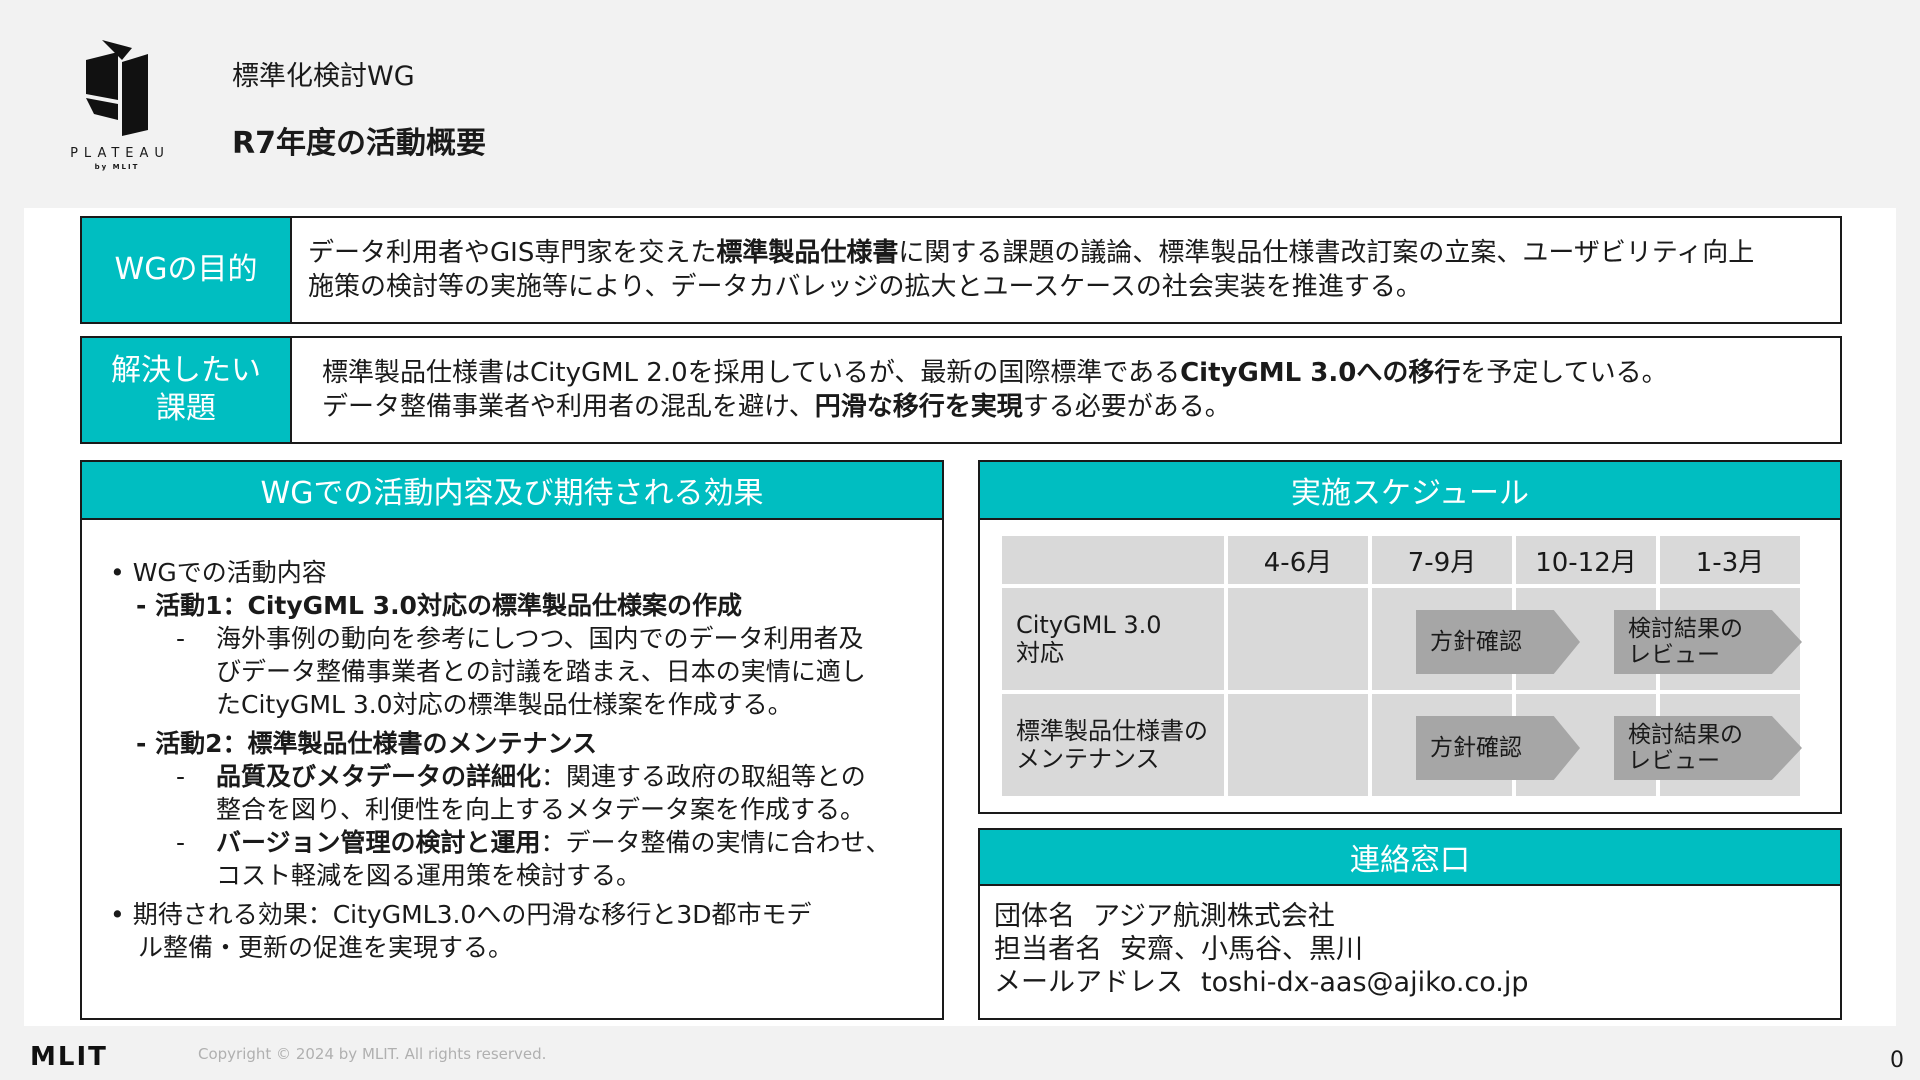  Describe the element at coordinates (1034, 916) in the screenshot. I see `contact-org-key: 団体名` at that location.